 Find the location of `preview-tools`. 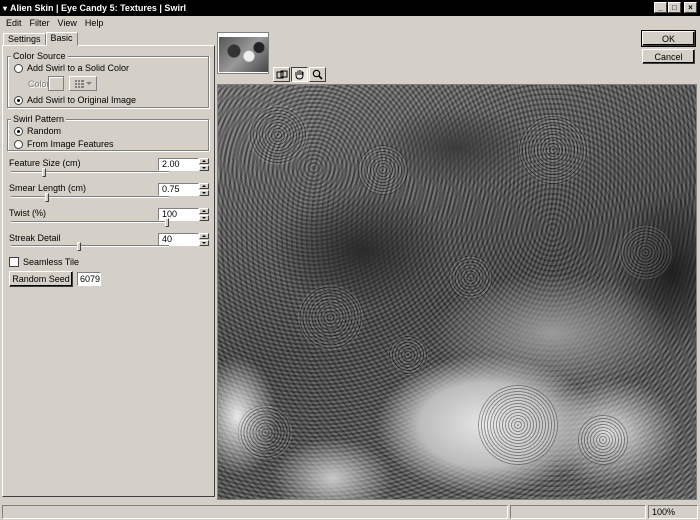

preview-tools is located at coordinates (299, 74).